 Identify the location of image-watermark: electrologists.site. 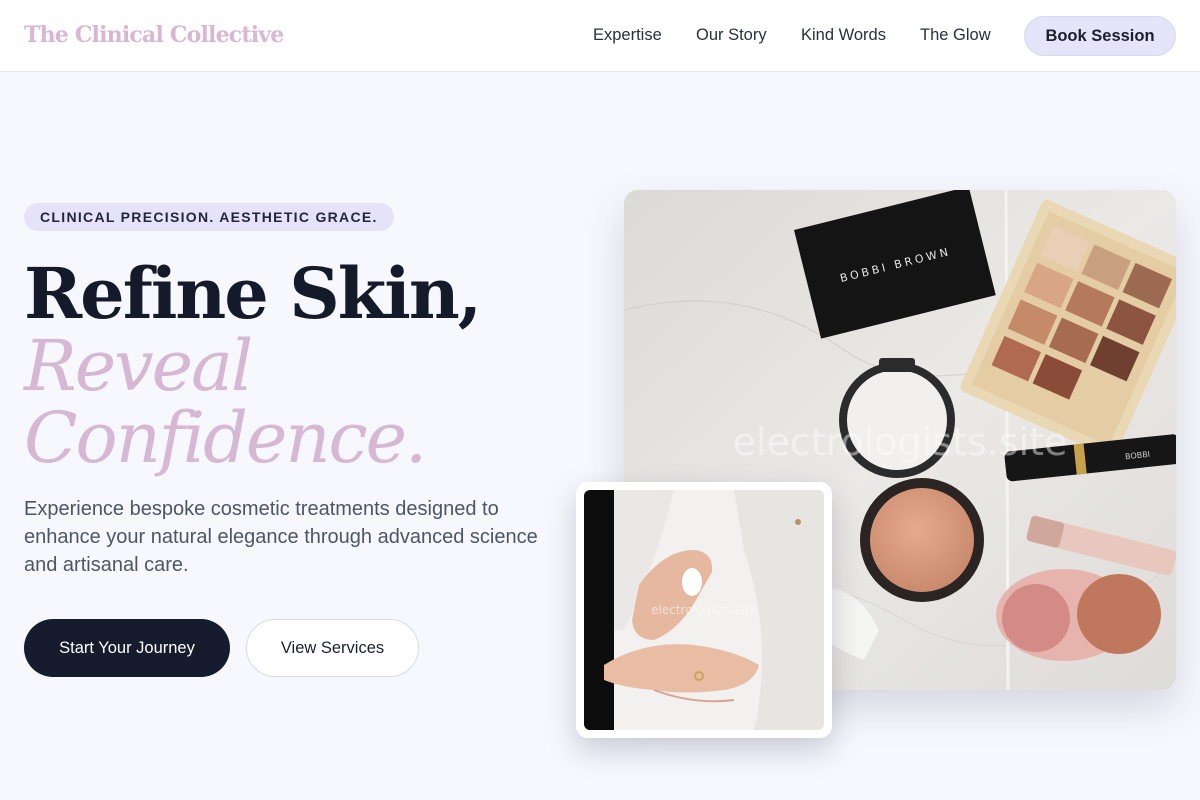
(900, 442).